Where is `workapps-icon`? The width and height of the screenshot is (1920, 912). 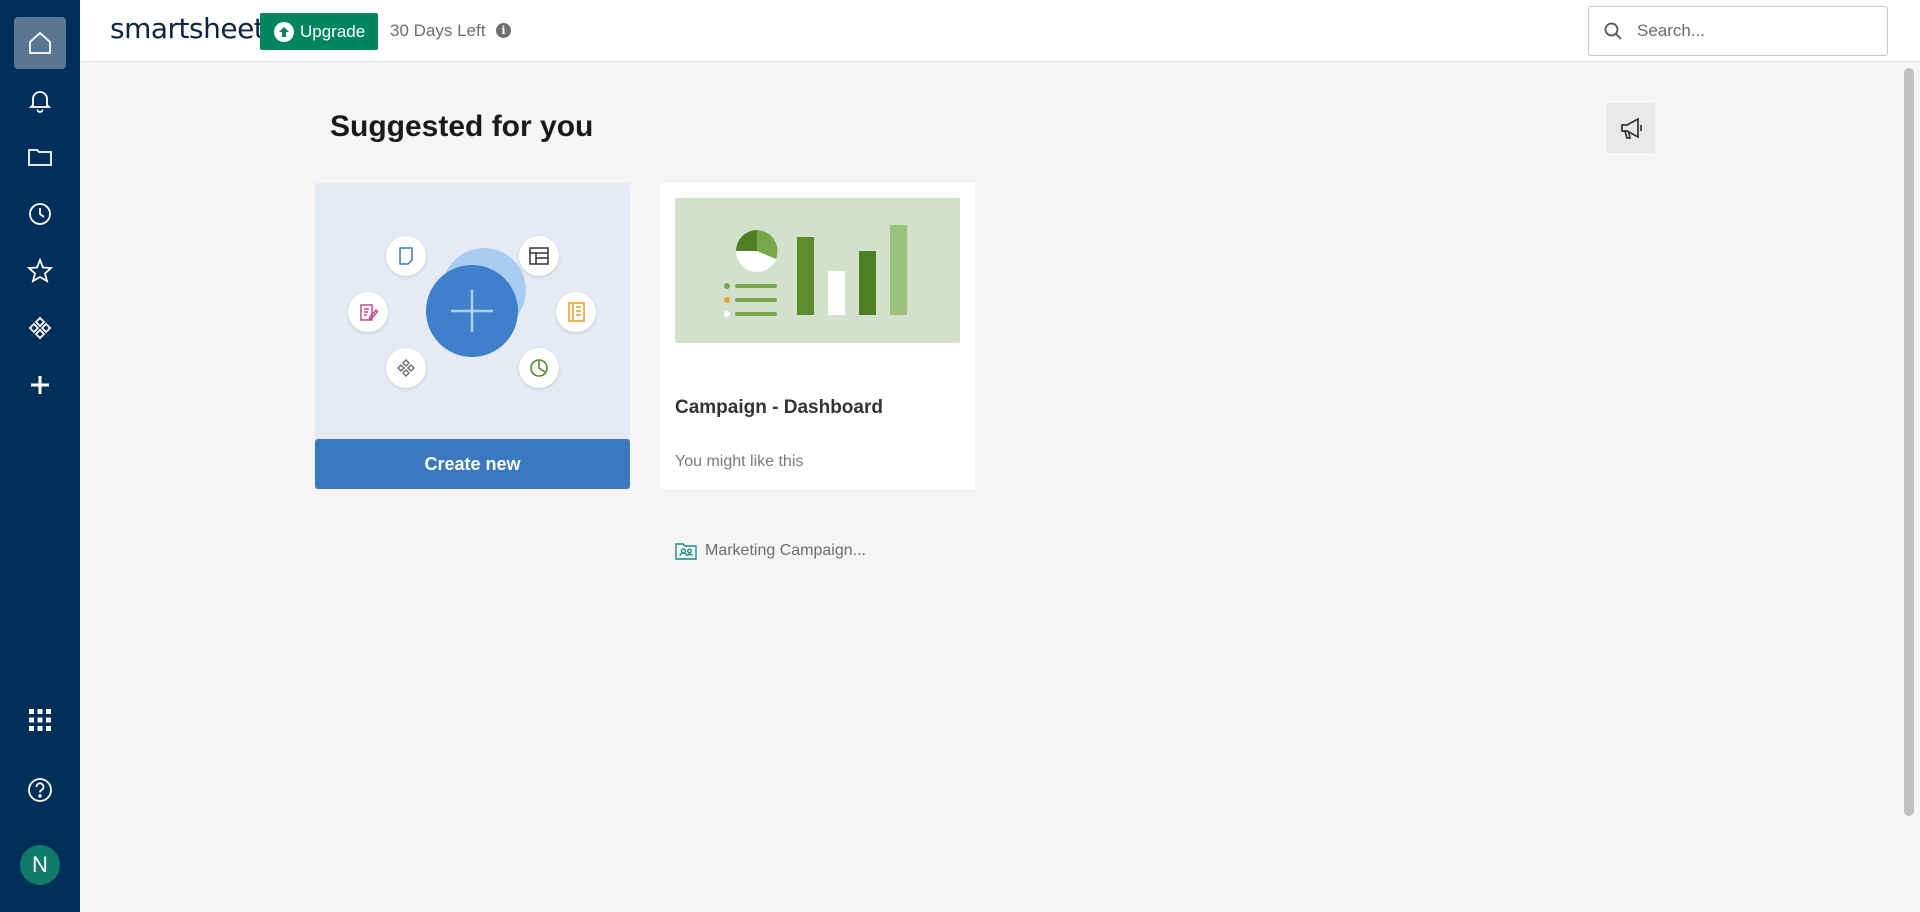
workapps-icon is located at coordinates (40, 328).